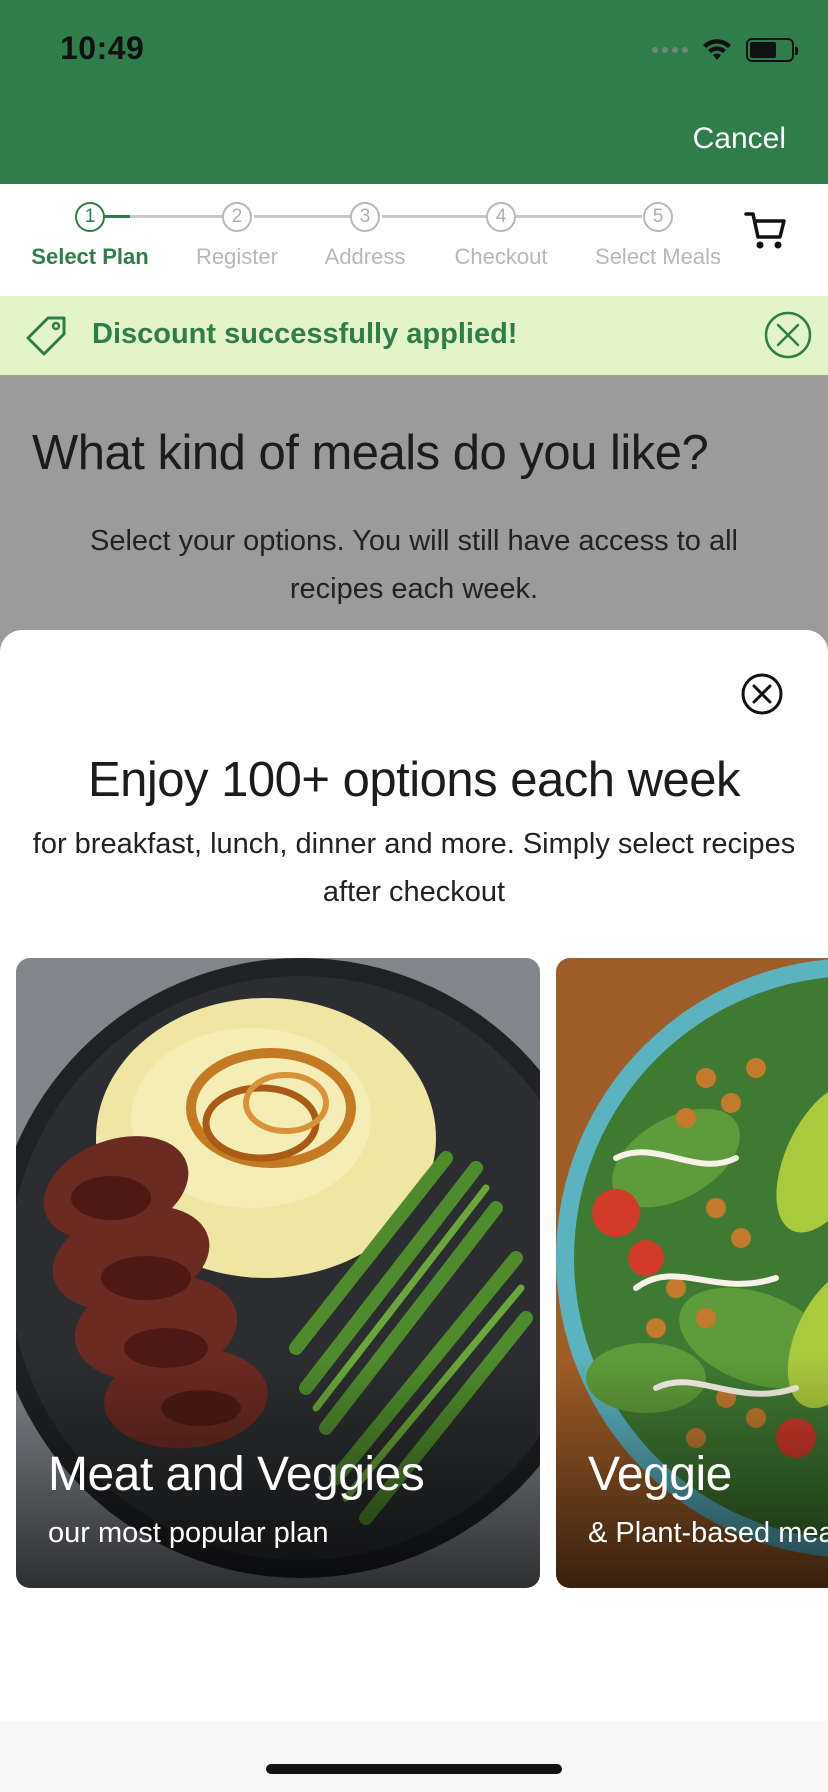  Describe the element at coordinates (46, 336) in the screenshot. I see `tag-icon` at that location.